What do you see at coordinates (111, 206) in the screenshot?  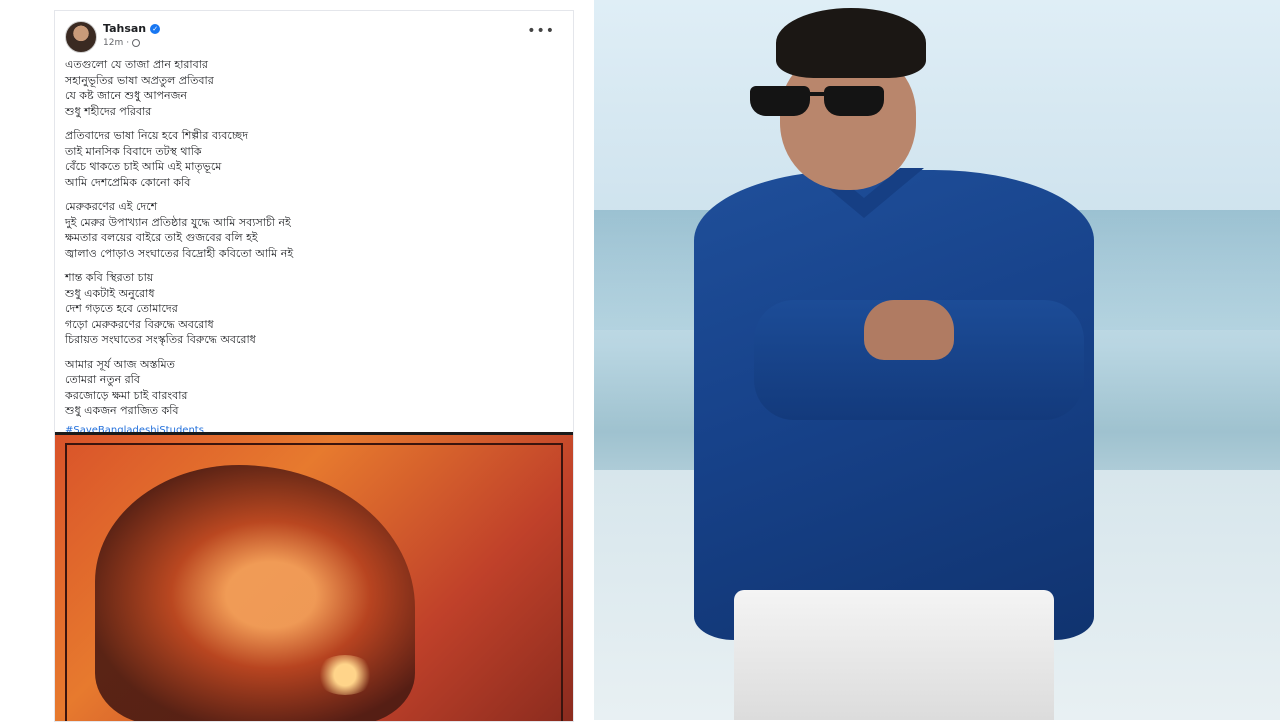 I see `poem-line: মেরুকরণের এই দেশে` at bounding box center [111, 206].